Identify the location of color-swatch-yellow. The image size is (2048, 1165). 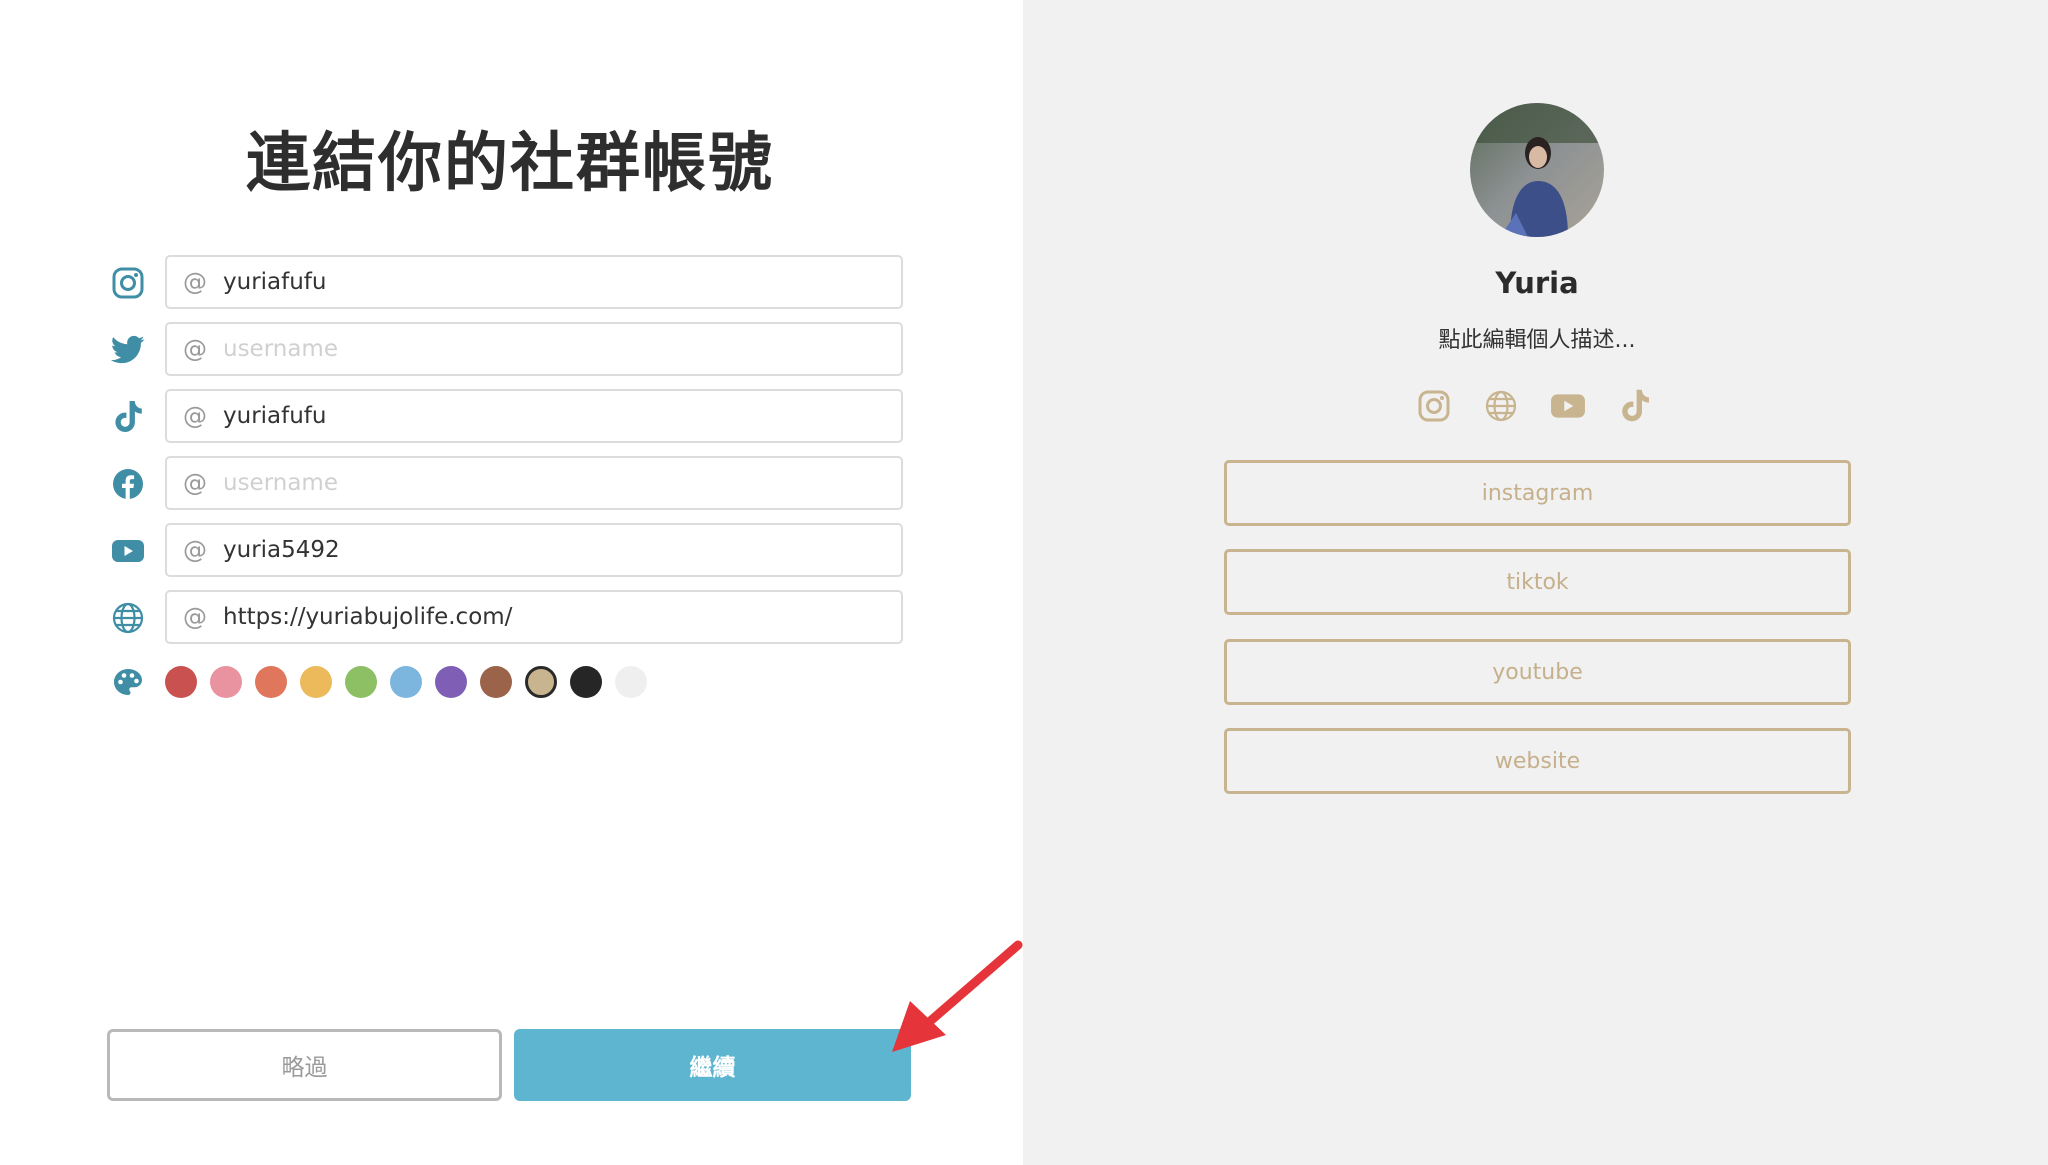
(316, 682).